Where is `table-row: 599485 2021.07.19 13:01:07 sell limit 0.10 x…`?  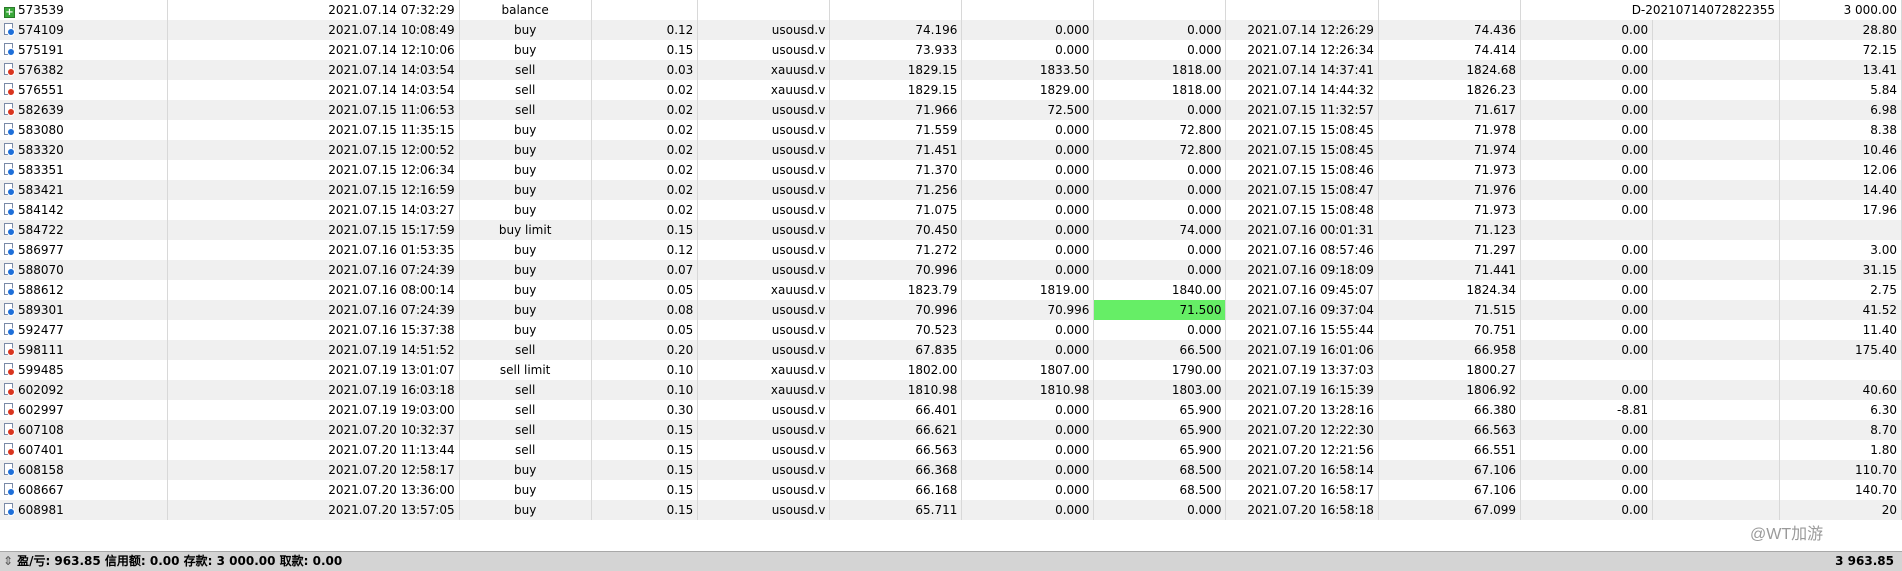
table-row: 599485 2021.07.19 13:01:07 sell limit 0.10 x… is located at coordinates (951, 370).